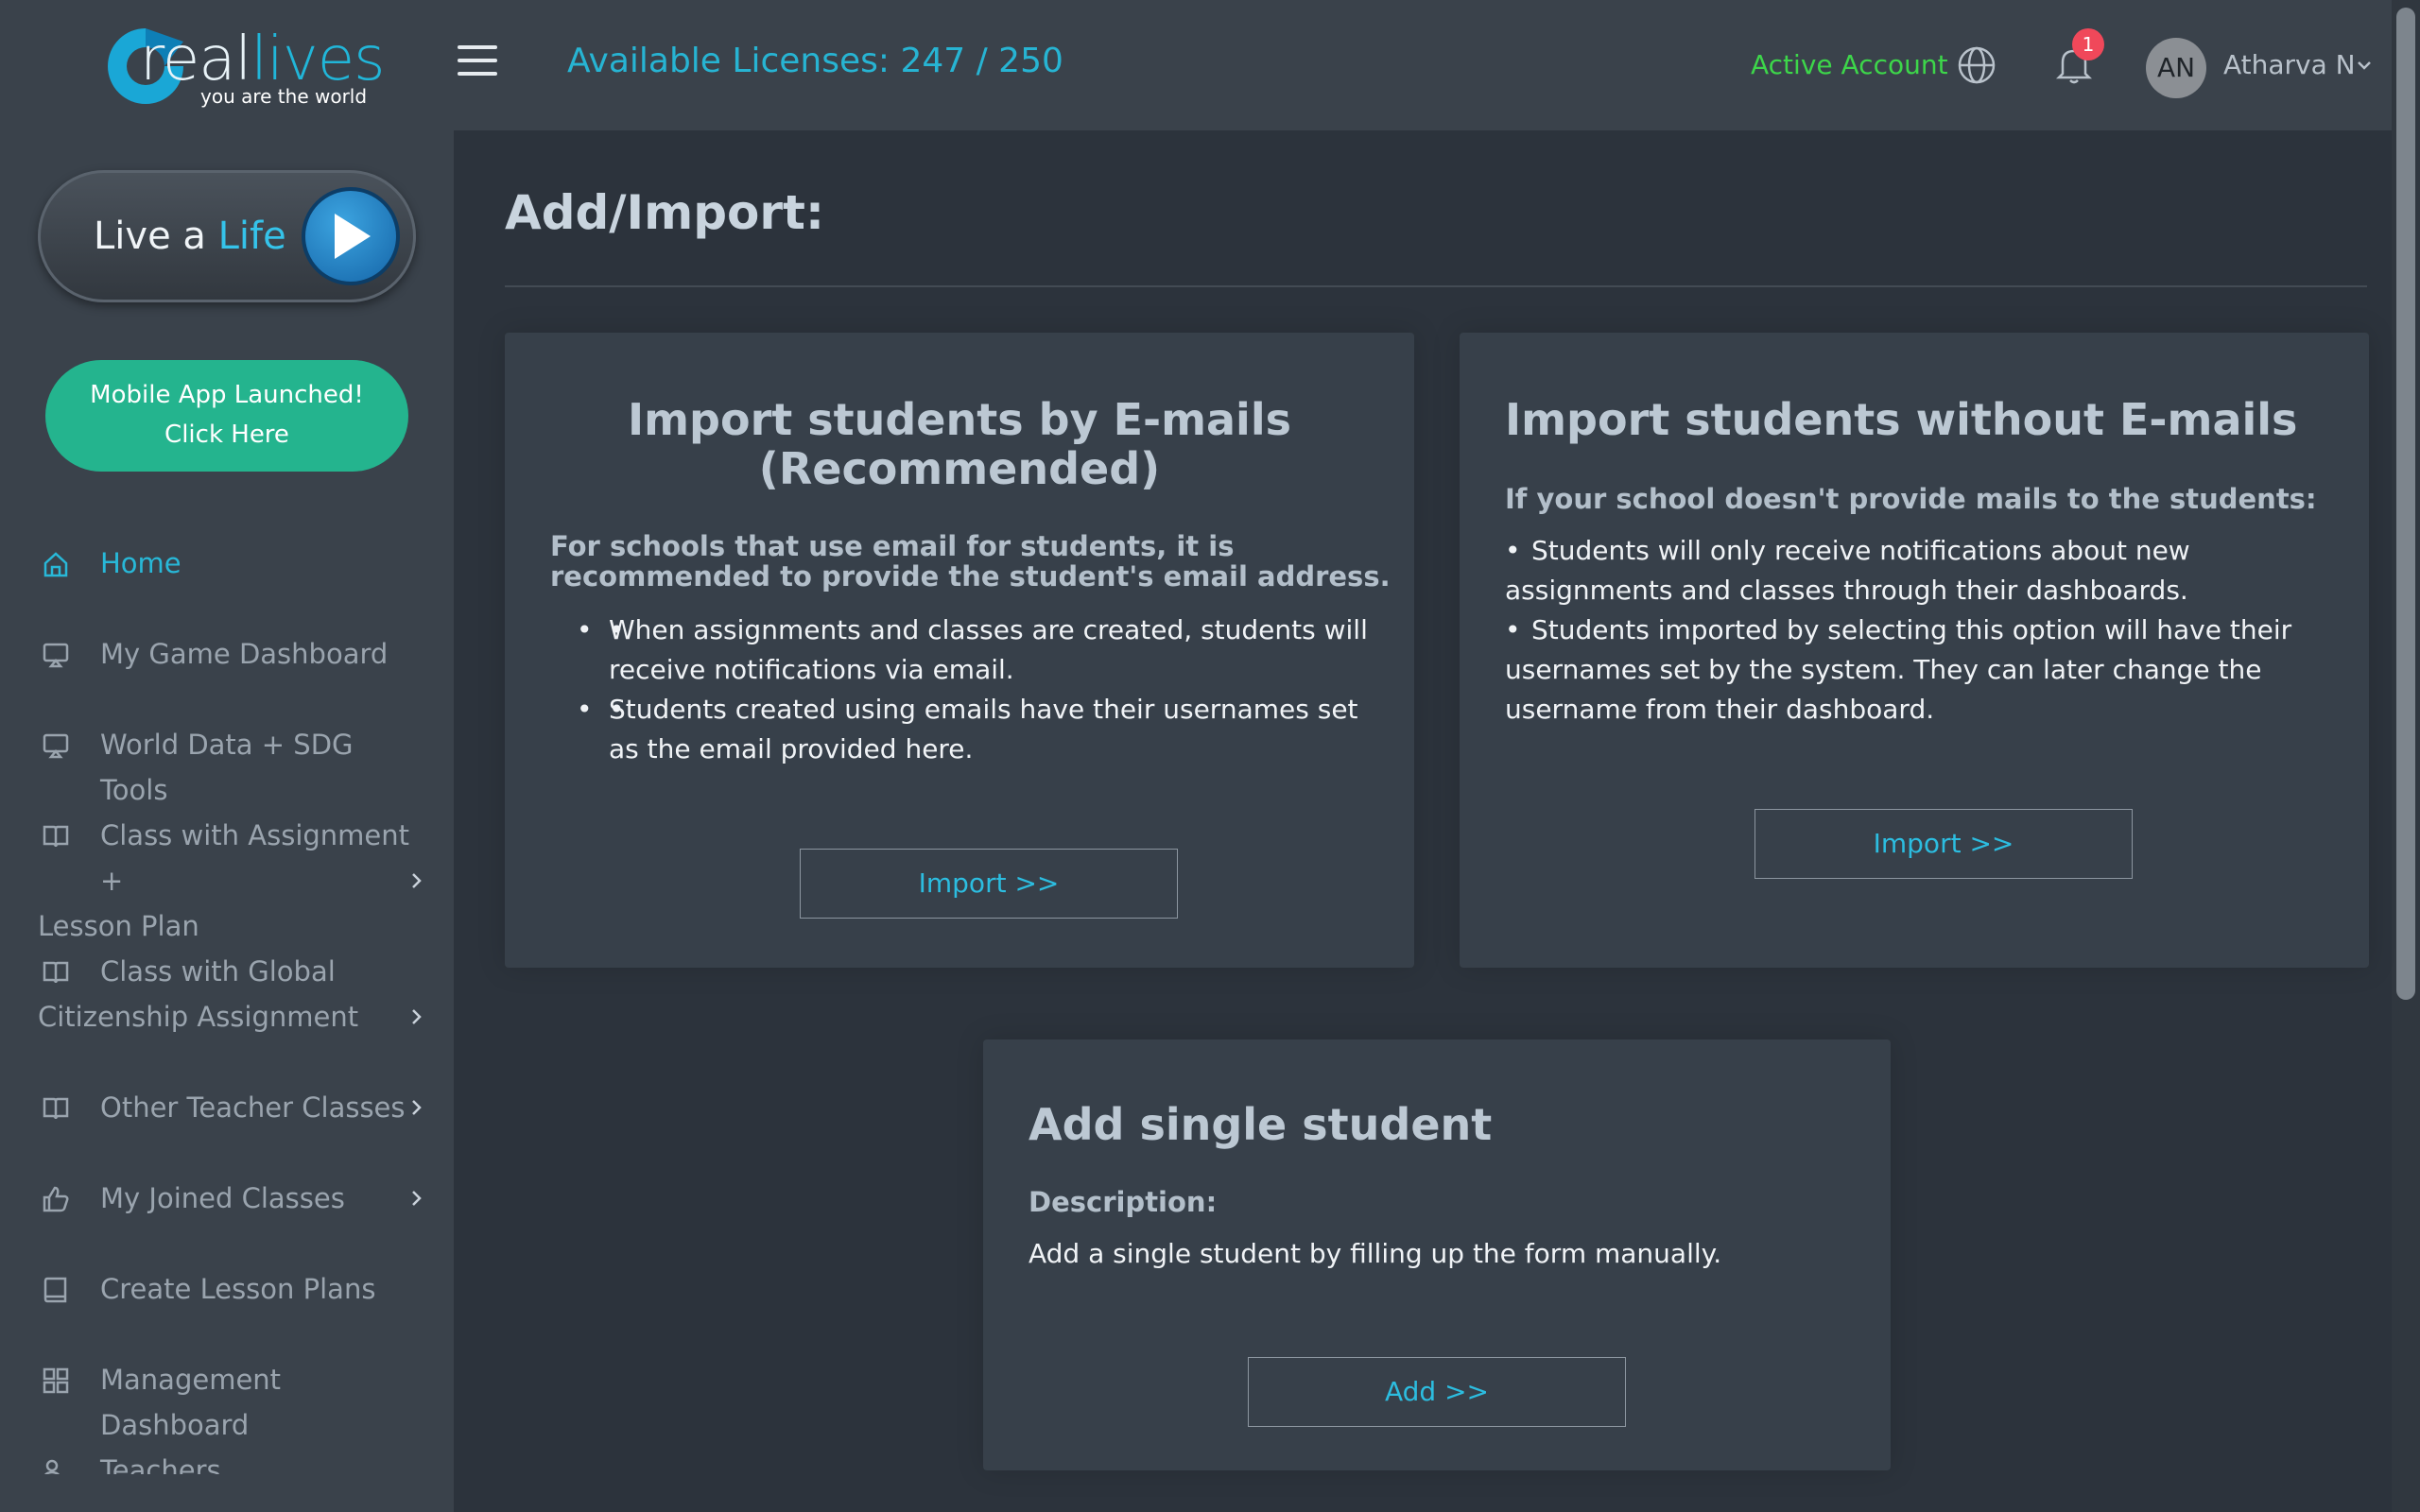 Image resolution: width=2420 pixels, height=1512 pixels. Describe the element at coordinates (815, 61) in the screenshot. I see `available-licenses: Available Licenses: 247 / 250` at that location.